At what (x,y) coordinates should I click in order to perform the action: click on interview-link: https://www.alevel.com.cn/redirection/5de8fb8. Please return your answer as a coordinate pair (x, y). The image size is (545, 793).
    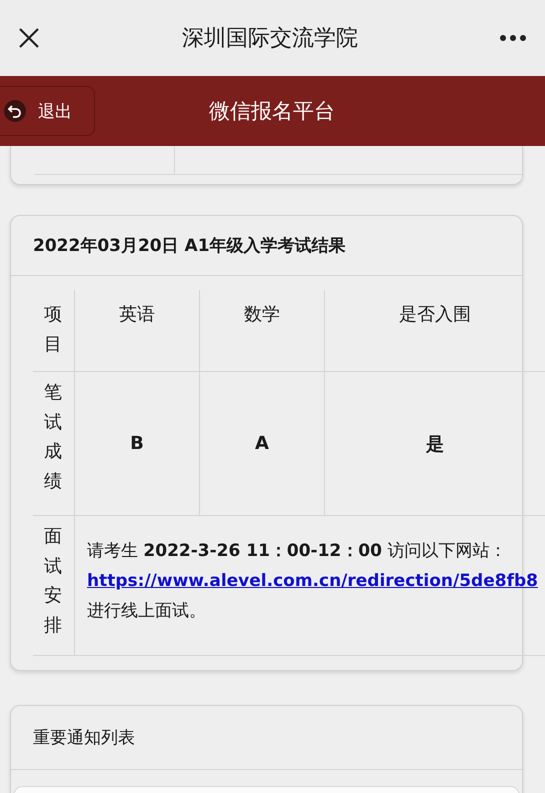
    Looking at the image, I should click on (312, 581).